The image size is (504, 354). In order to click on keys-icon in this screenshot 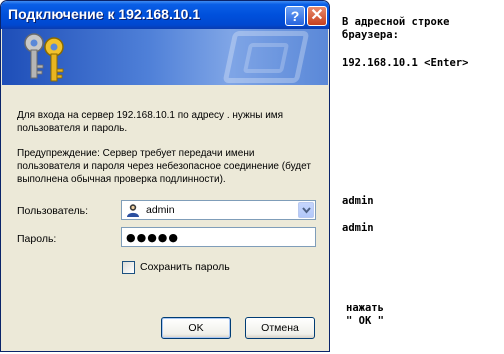, I will do `click(44, 57)`.